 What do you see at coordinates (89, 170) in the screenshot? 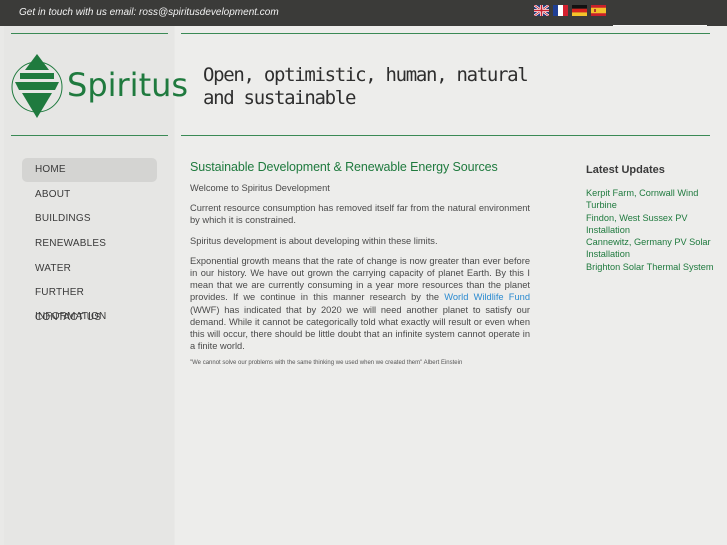
I see `nav-item-home: HOME` at bounding box center [89, 170].